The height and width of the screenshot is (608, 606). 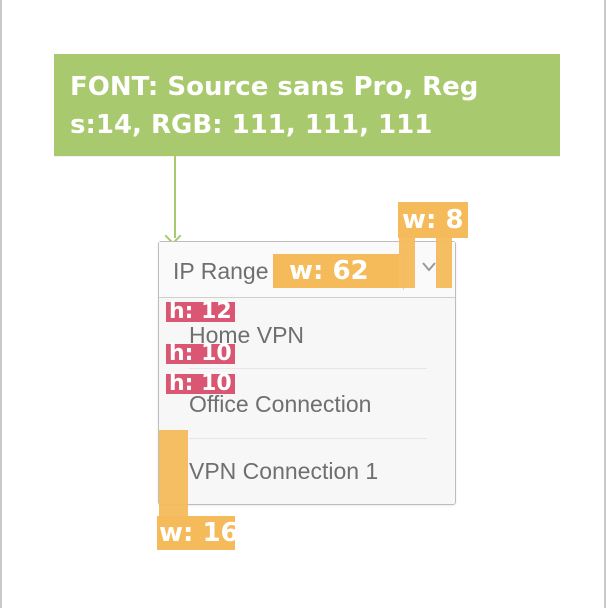 What do you see at coordinates (173, 473) in the screenshot?
I see `left-padding-measure-bar` at bounding box center [173, 473].